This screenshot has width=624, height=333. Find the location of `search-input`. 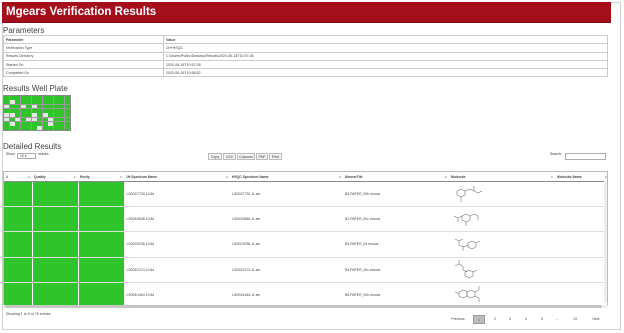

search-input is located at coordinates (585, 156).